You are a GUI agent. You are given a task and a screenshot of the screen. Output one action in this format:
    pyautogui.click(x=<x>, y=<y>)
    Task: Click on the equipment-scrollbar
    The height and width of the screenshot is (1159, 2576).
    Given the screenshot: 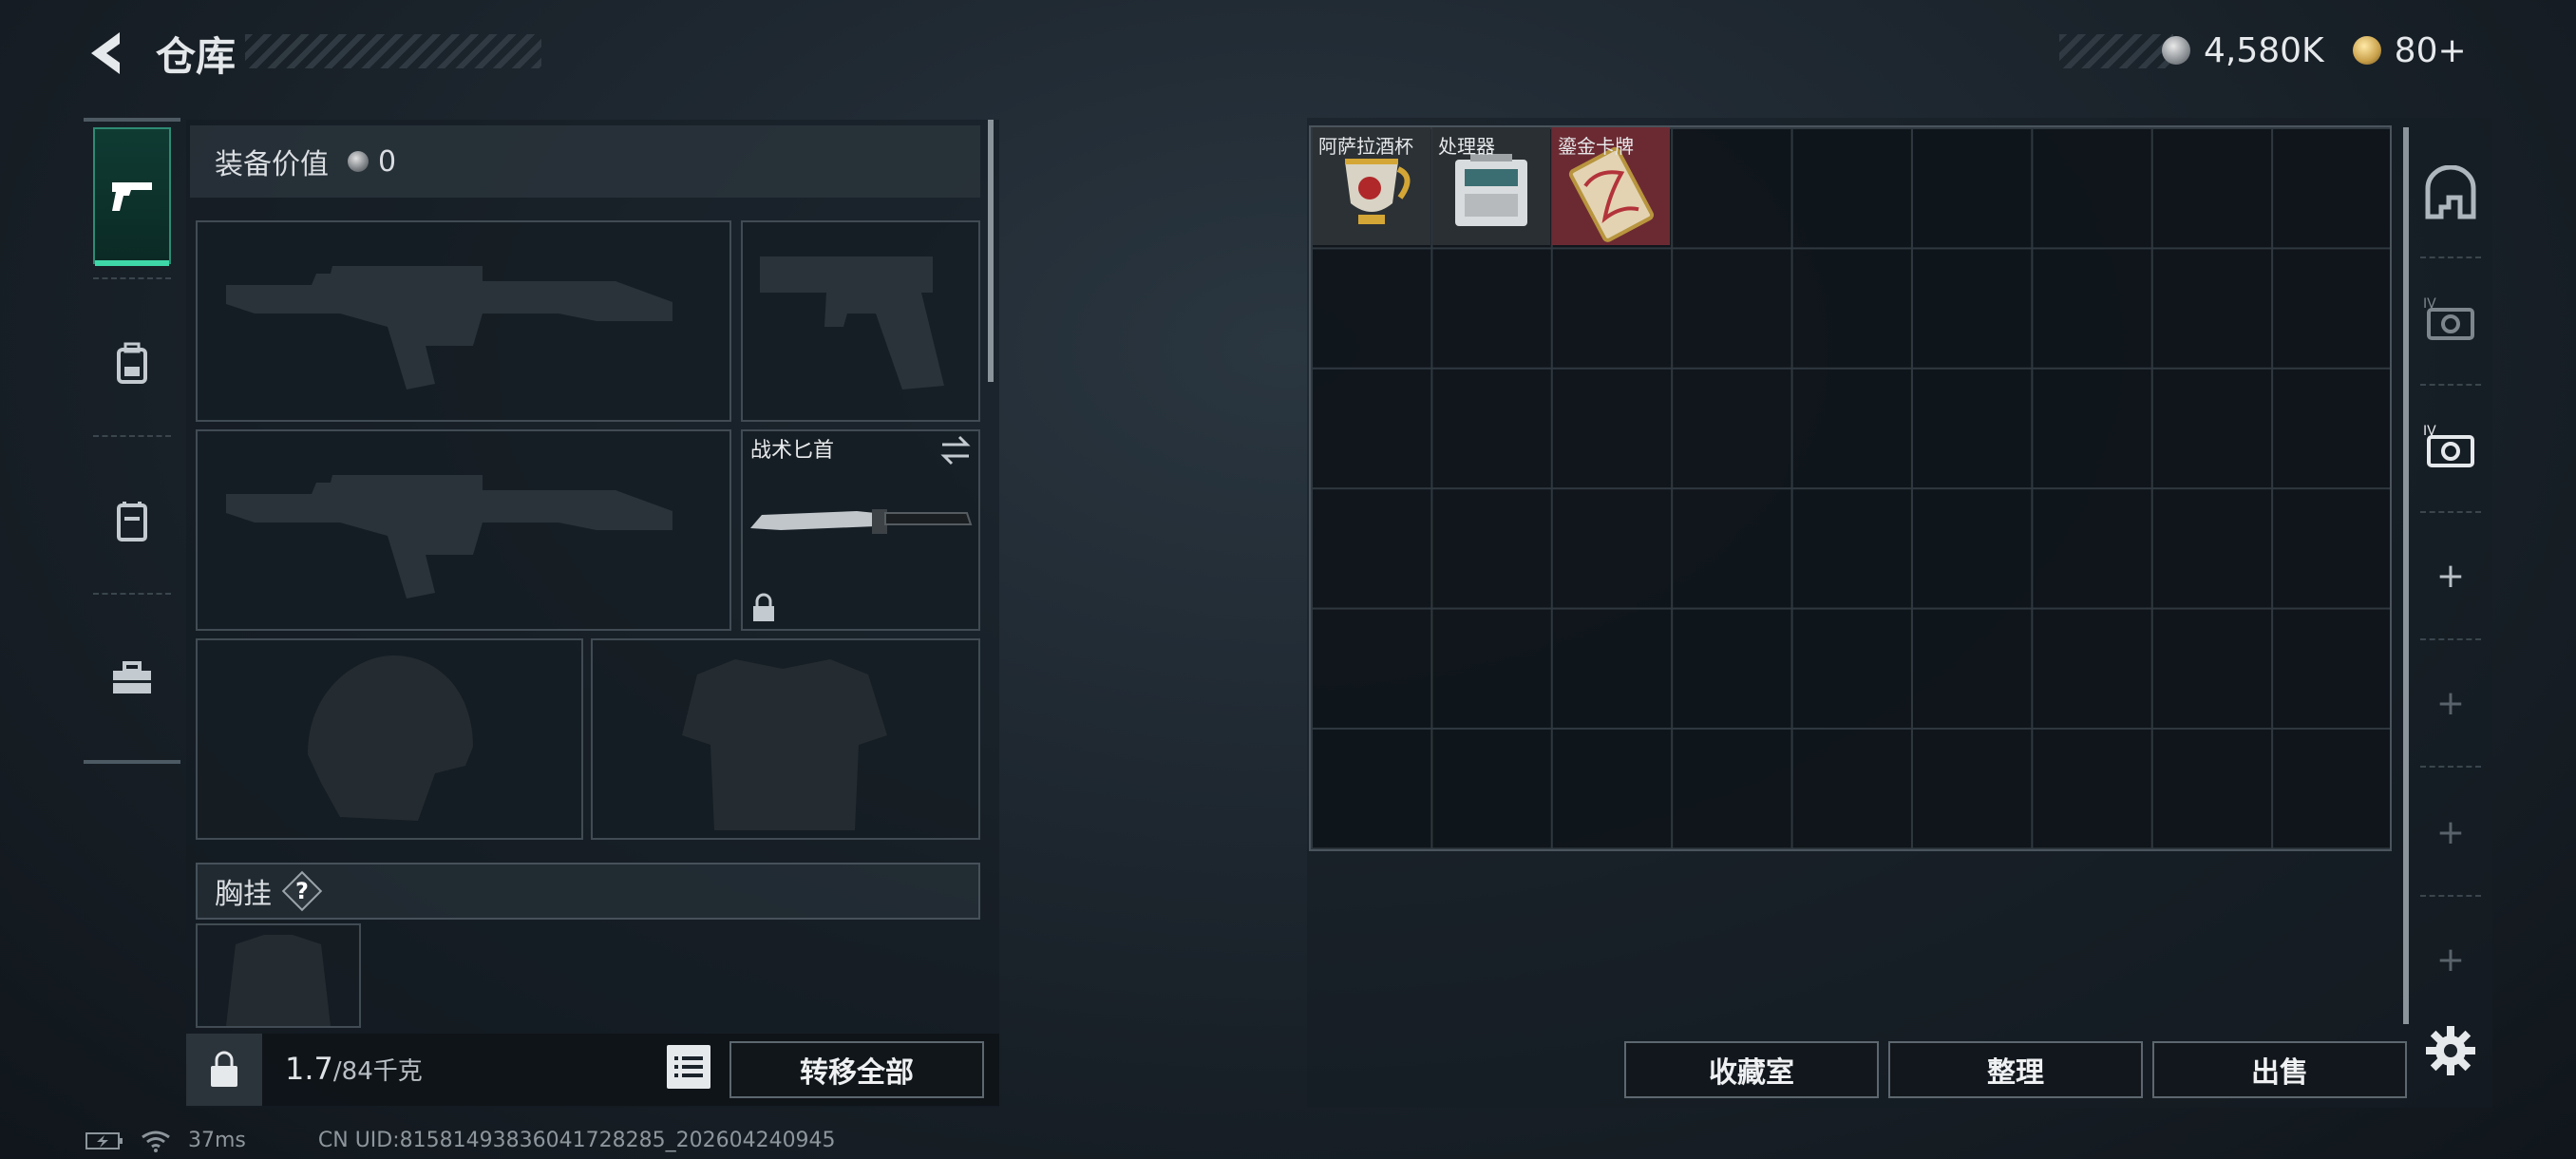 What is the action you would take?
    pyautogui.click(x=991, y=251)
    